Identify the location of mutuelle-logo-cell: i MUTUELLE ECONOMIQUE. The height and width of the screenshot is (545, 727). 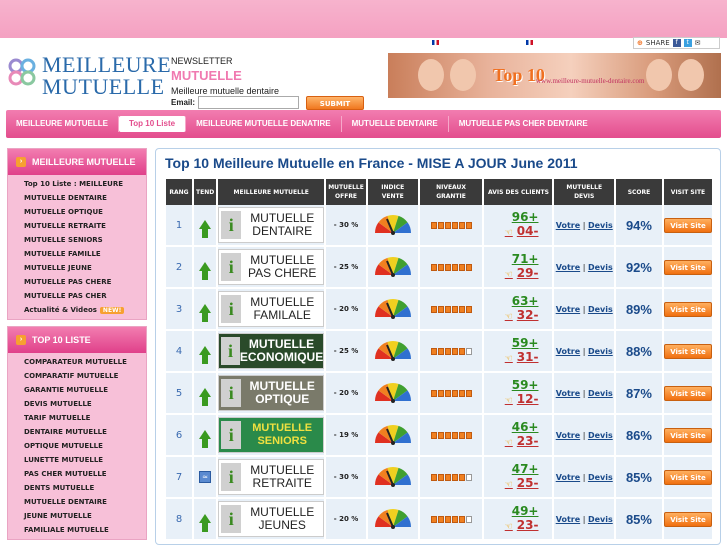
(271, 352).